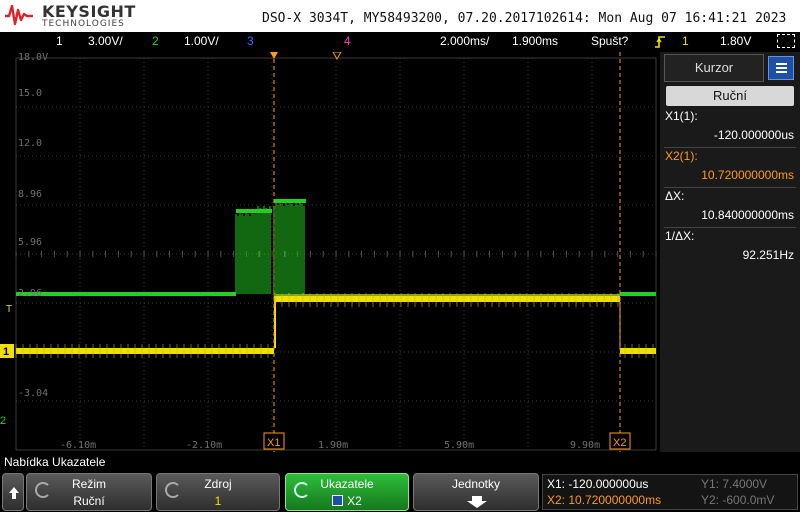  Describe the element at coordinates (105, 41) in the screenshot. I see `ch1-scale: 3.00V/` at that location.